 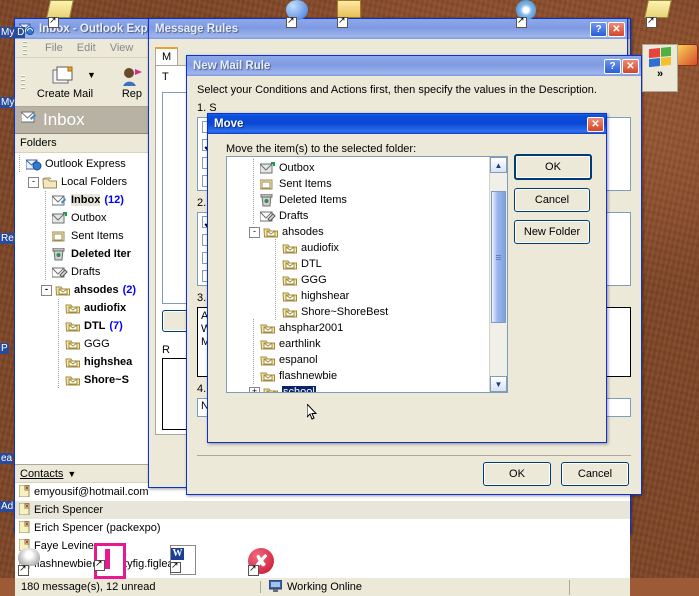 What do you see at coordinates (23, 82) in the screenshot?
I see `toolbar-grip-icon` at bounding box center [23, 82].